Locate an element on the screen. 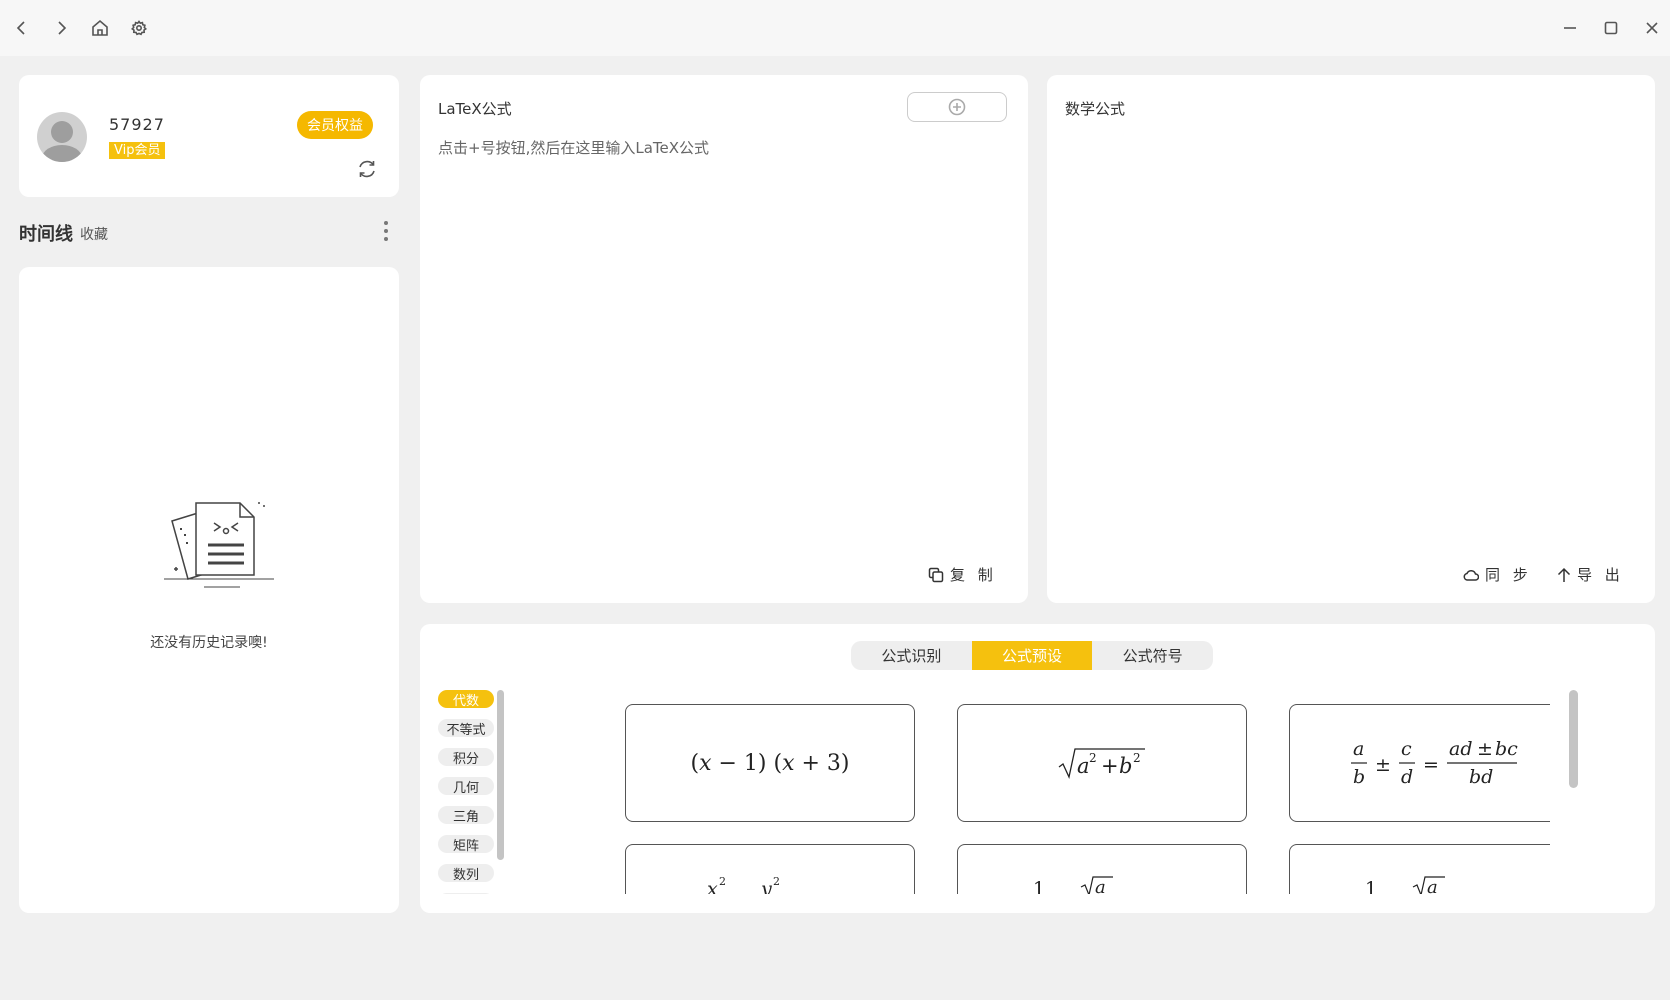 The width and height of the screenshot is (1670, 1000). svg-text: d is located at coordinates (1407, 777).